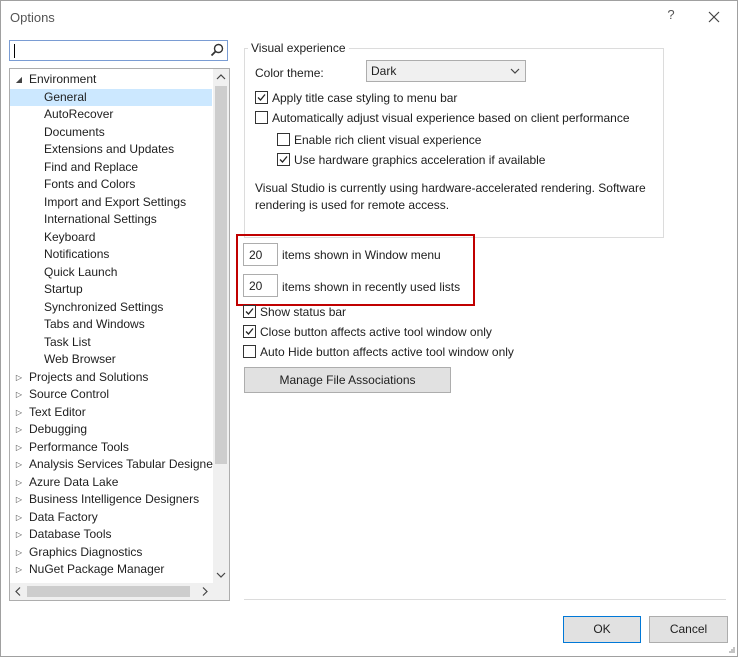 The image size is (738, 657). I want to click on scroll-right-button, so click(204, 591).